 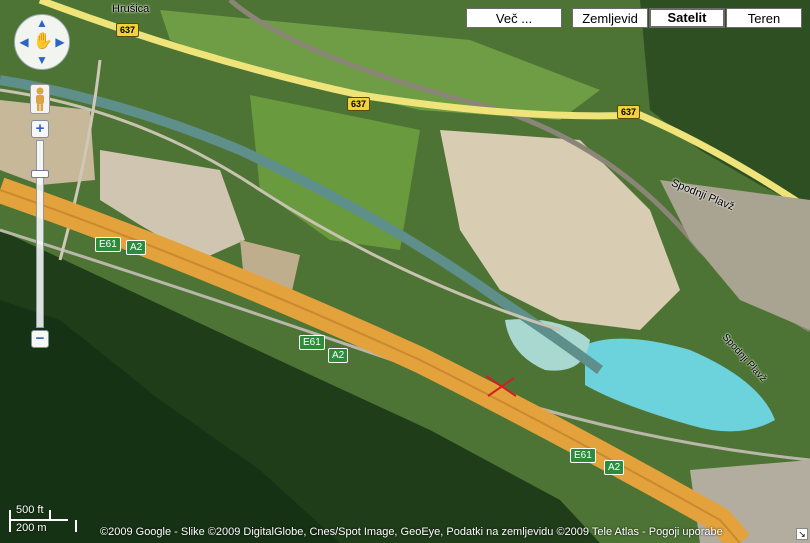 I want to click on pan-up-icon: ▲, so click(x=42, y=24).